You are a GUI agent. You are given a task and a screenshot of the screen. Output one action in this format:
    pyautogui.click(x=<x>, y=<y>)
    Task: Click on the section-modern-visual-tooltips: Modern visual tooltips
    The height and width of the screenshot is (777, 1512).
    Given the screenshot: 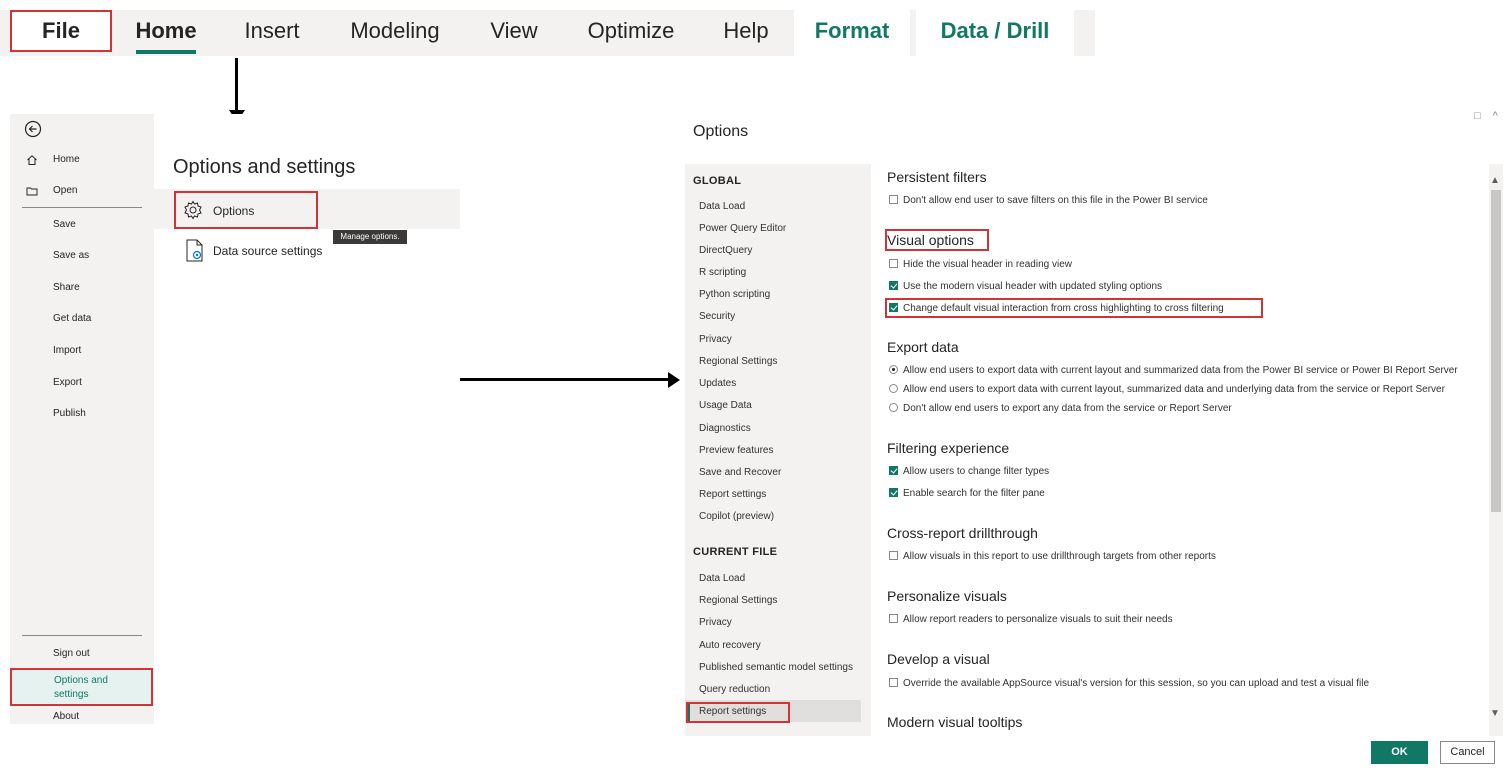 What is the action you would take?
    pyautogui.click(x=955, y=722)
    